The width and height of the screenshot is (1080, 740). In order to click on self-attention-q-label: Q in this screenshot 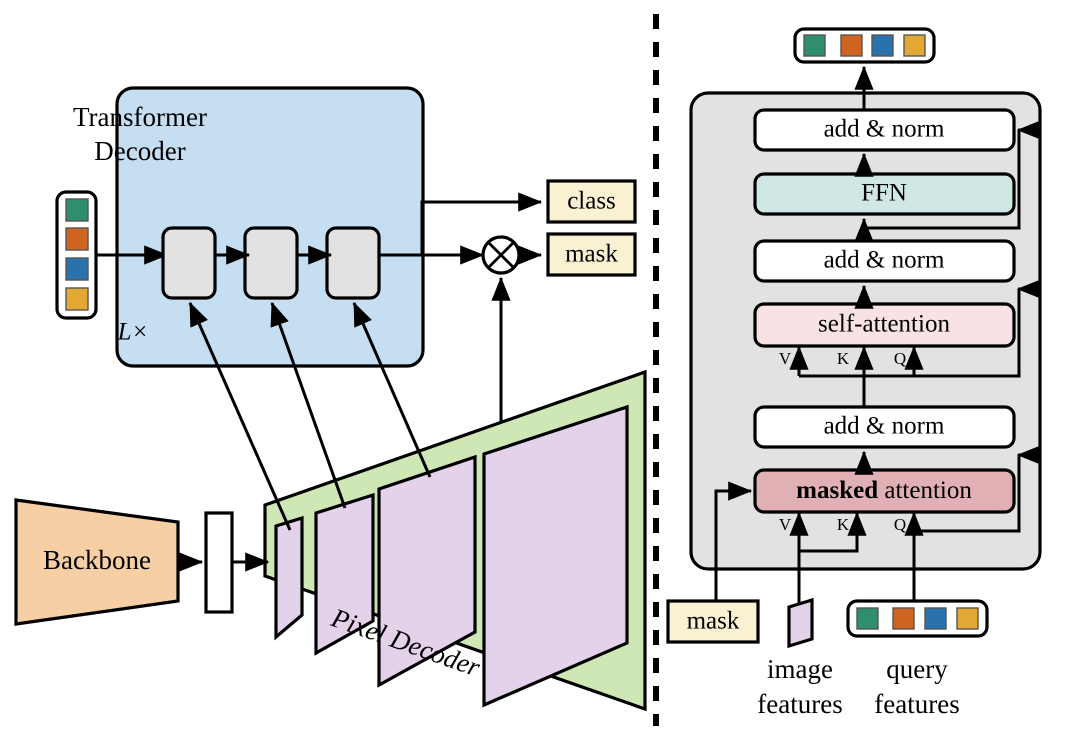, I will do `click(900, 358)`.